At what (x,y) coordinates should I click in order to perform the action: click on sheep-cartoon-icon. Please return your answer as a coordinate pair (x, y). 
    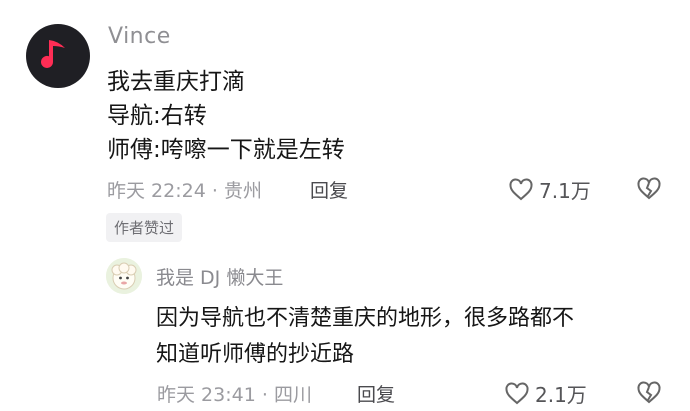
    Looking at the image, I should click on (124, 276).